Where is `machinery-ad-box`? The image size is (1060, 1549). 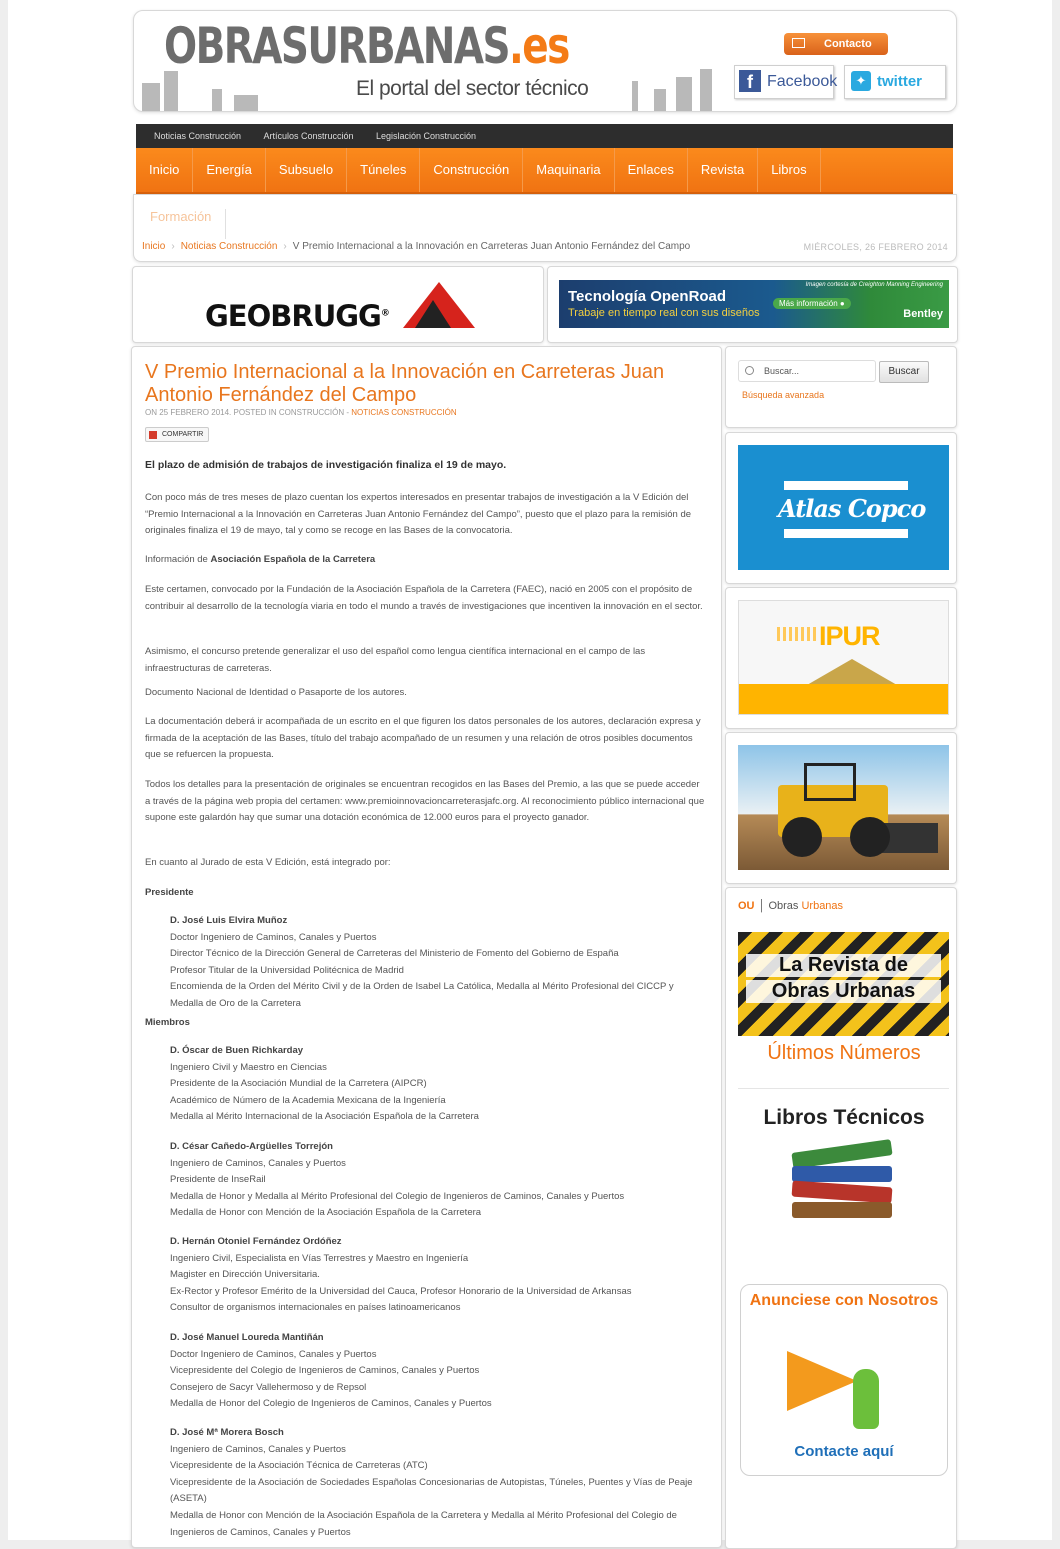
machinery-ad-box is located at coordinates (841, 808).